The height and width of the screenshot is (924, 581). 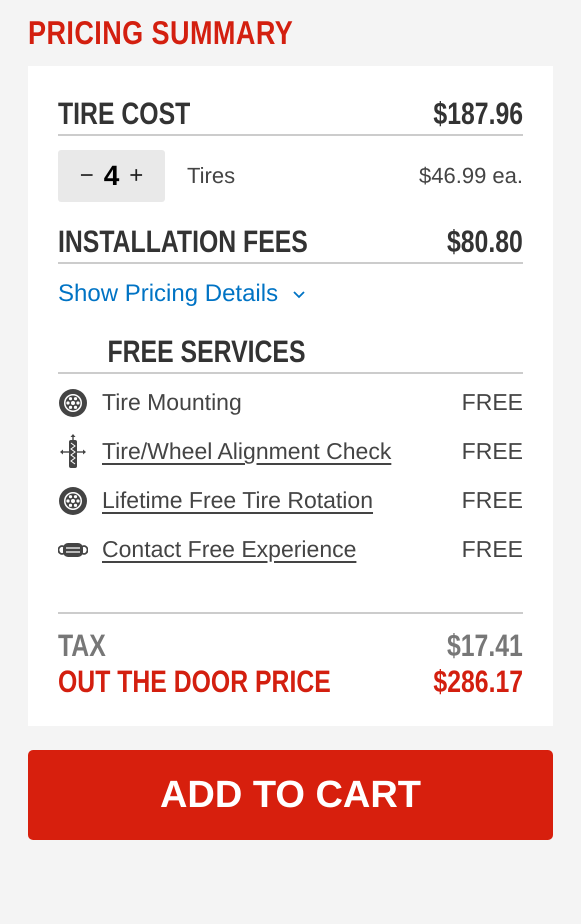 I want to click on tax-label: TAX, so click(x=82, y=646).